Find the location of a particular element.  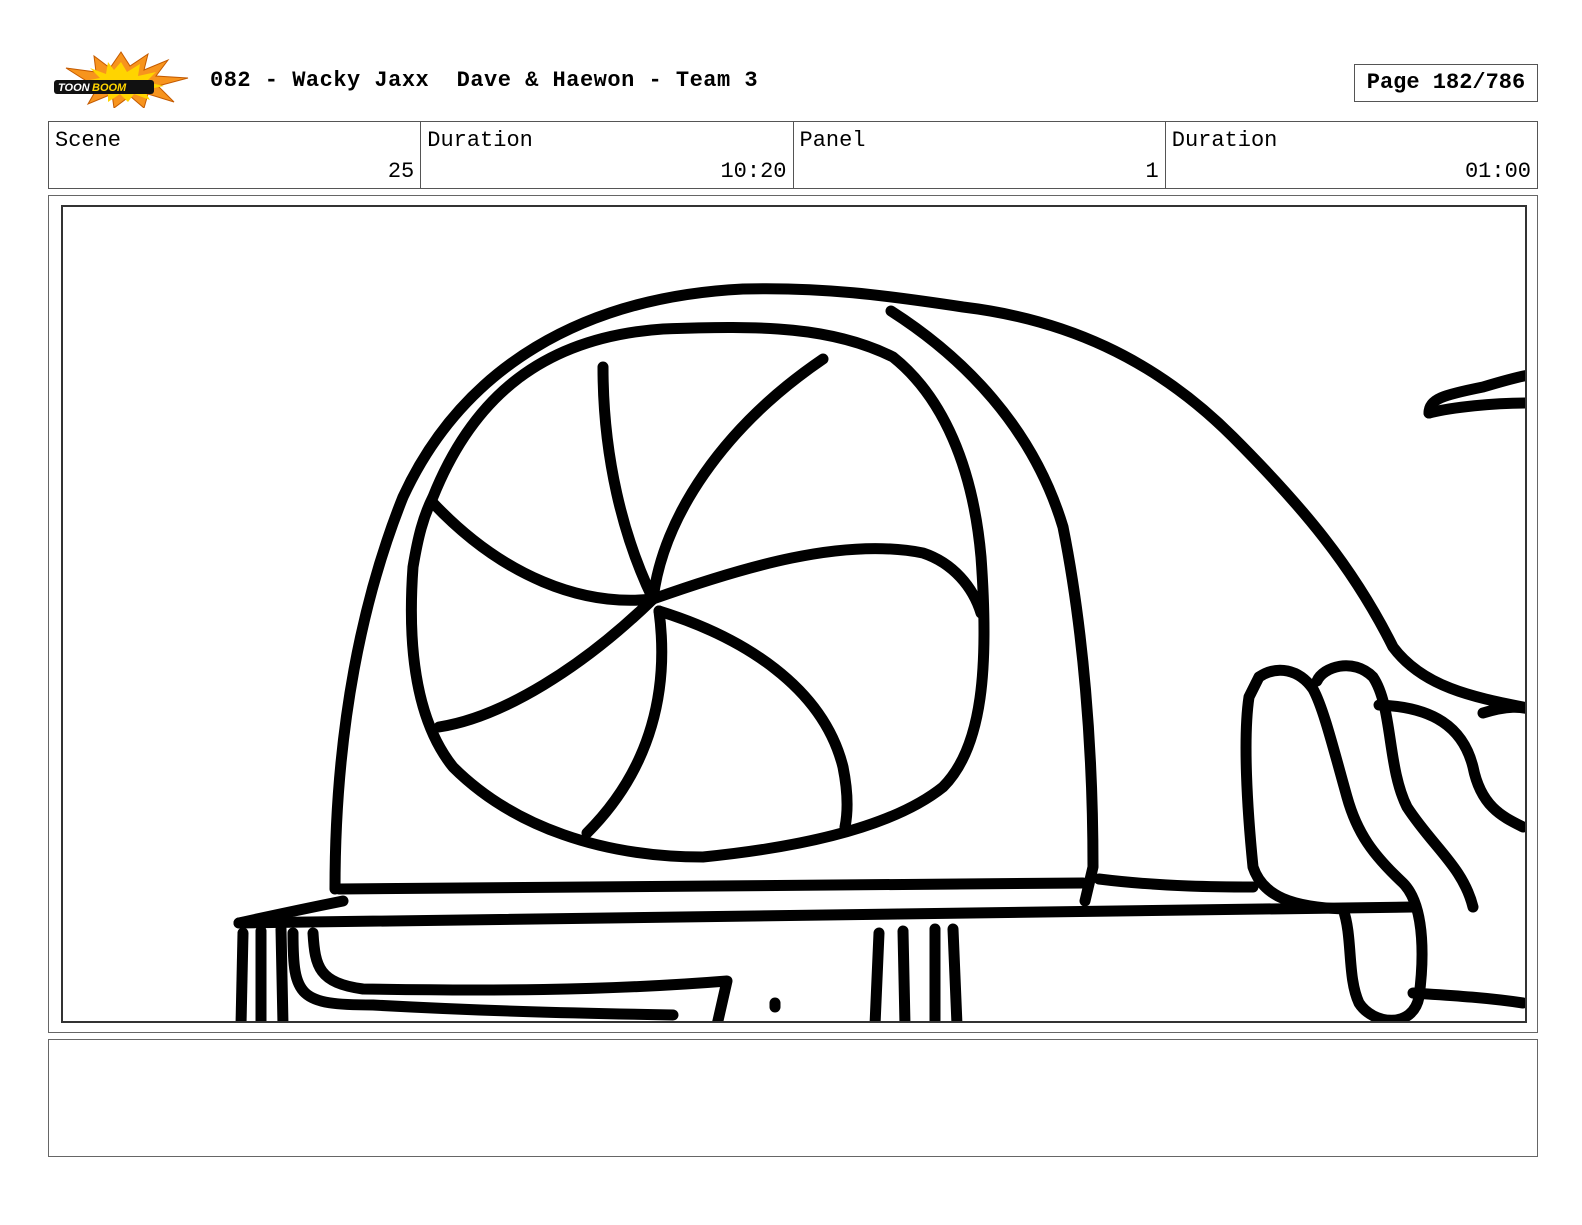

scene-cell: Scene 25 is located at coordinates (235, 155).